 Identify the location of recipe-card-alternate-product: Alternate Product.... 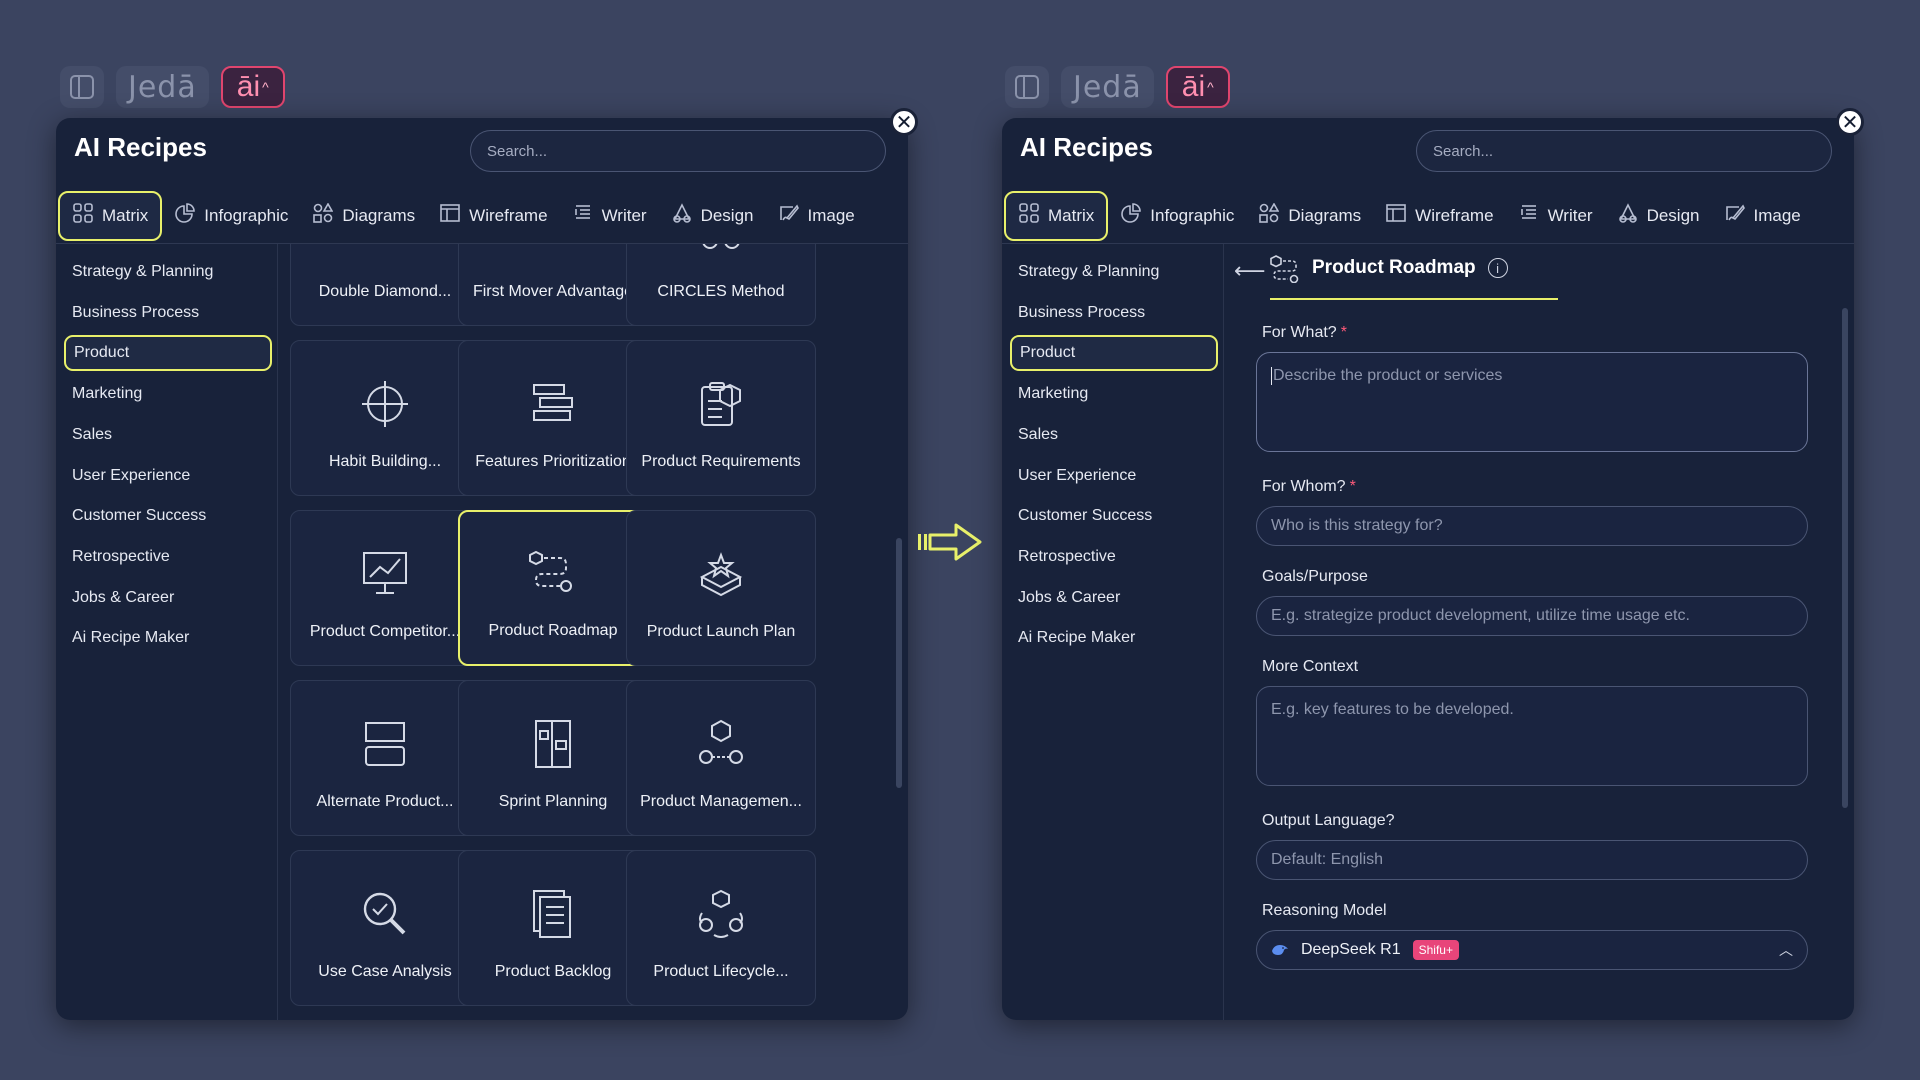
(385, 758).